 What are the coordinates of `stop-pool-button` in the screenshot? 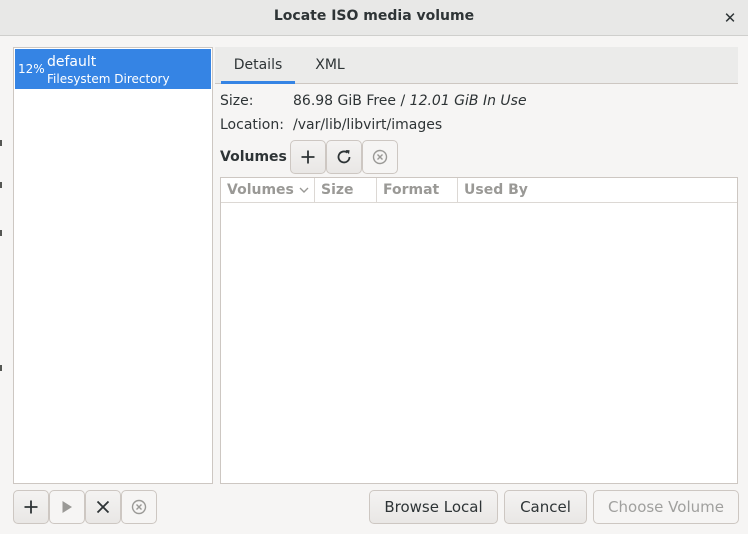 It's located at (103, 507).